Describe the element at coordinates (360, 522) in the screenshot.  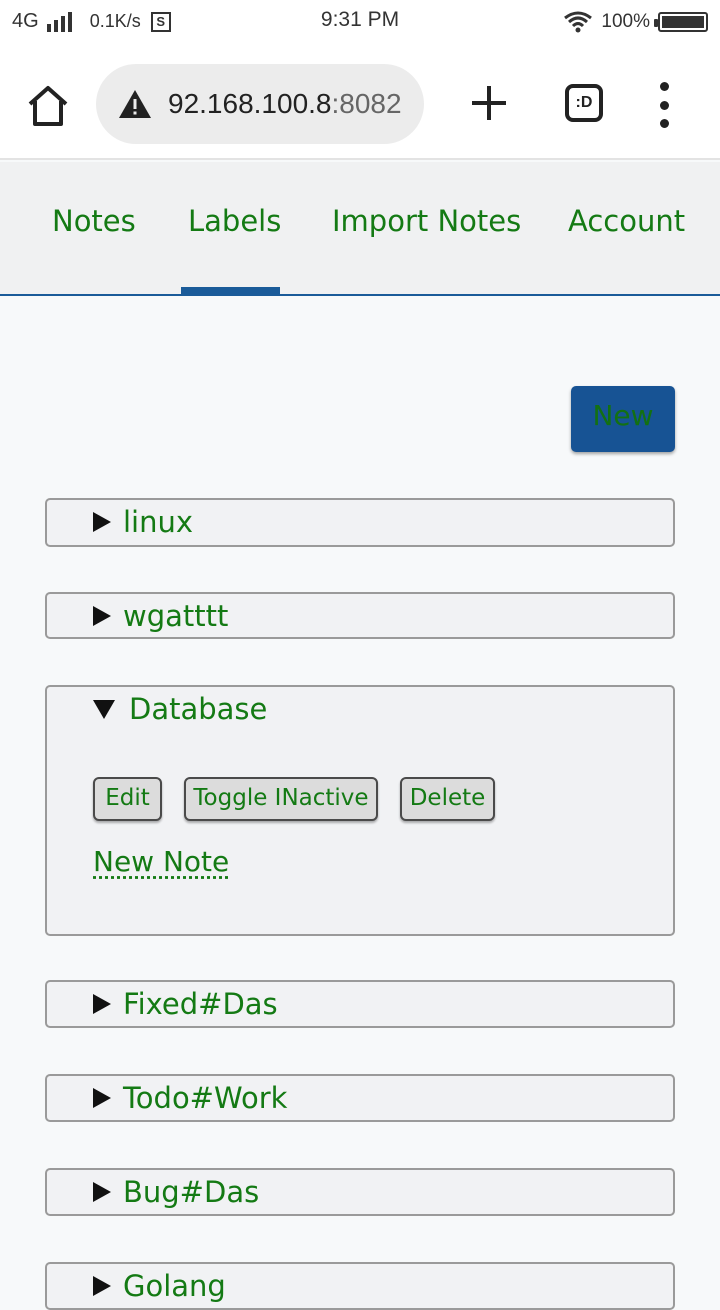
I see `label-card: linux` at that location.